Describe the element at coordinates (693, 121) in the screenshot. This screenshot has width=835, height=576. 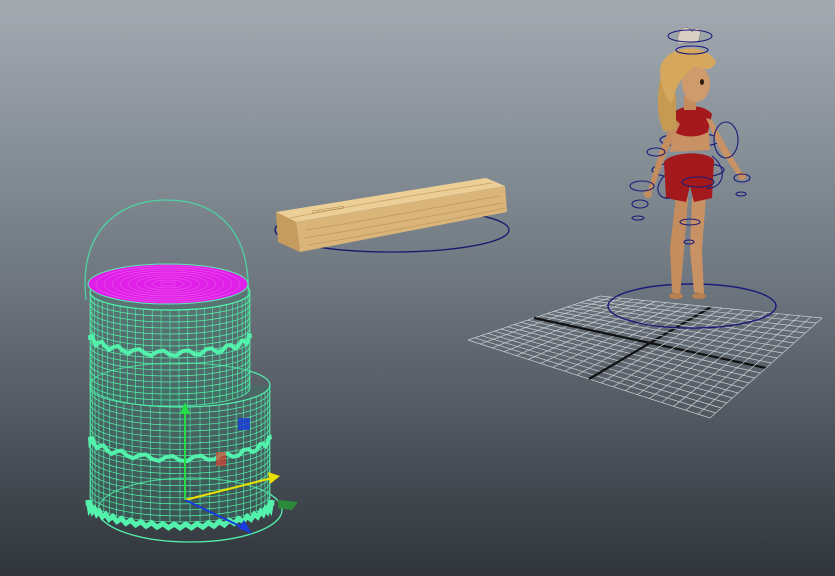
I see `character-top` at that location.